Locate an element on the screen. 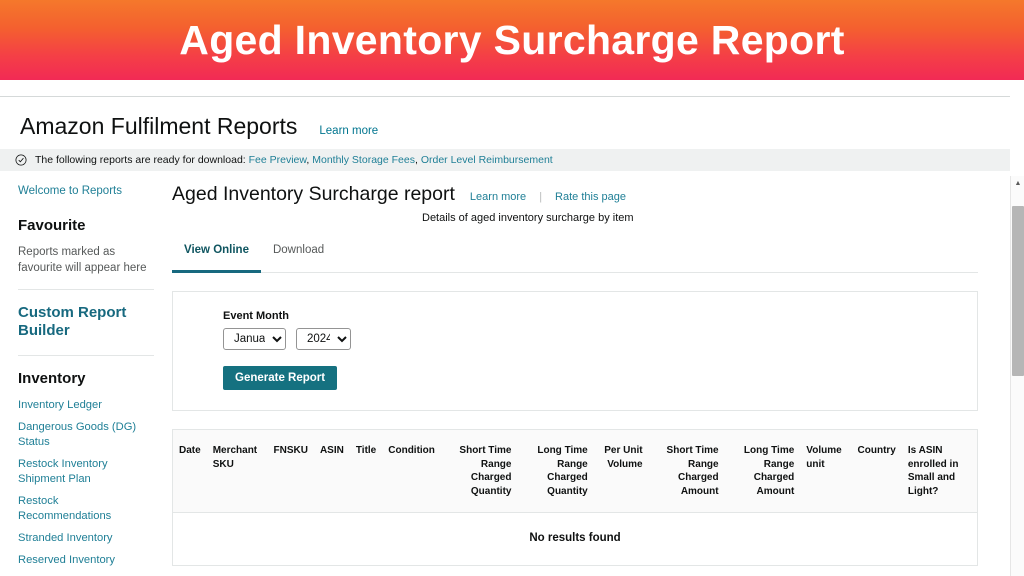 The width and height of the screenshot is (1024, 576). notification-link-monthly-storage-fees: Monthly Storage Fees is located at coordinates (363, 160).